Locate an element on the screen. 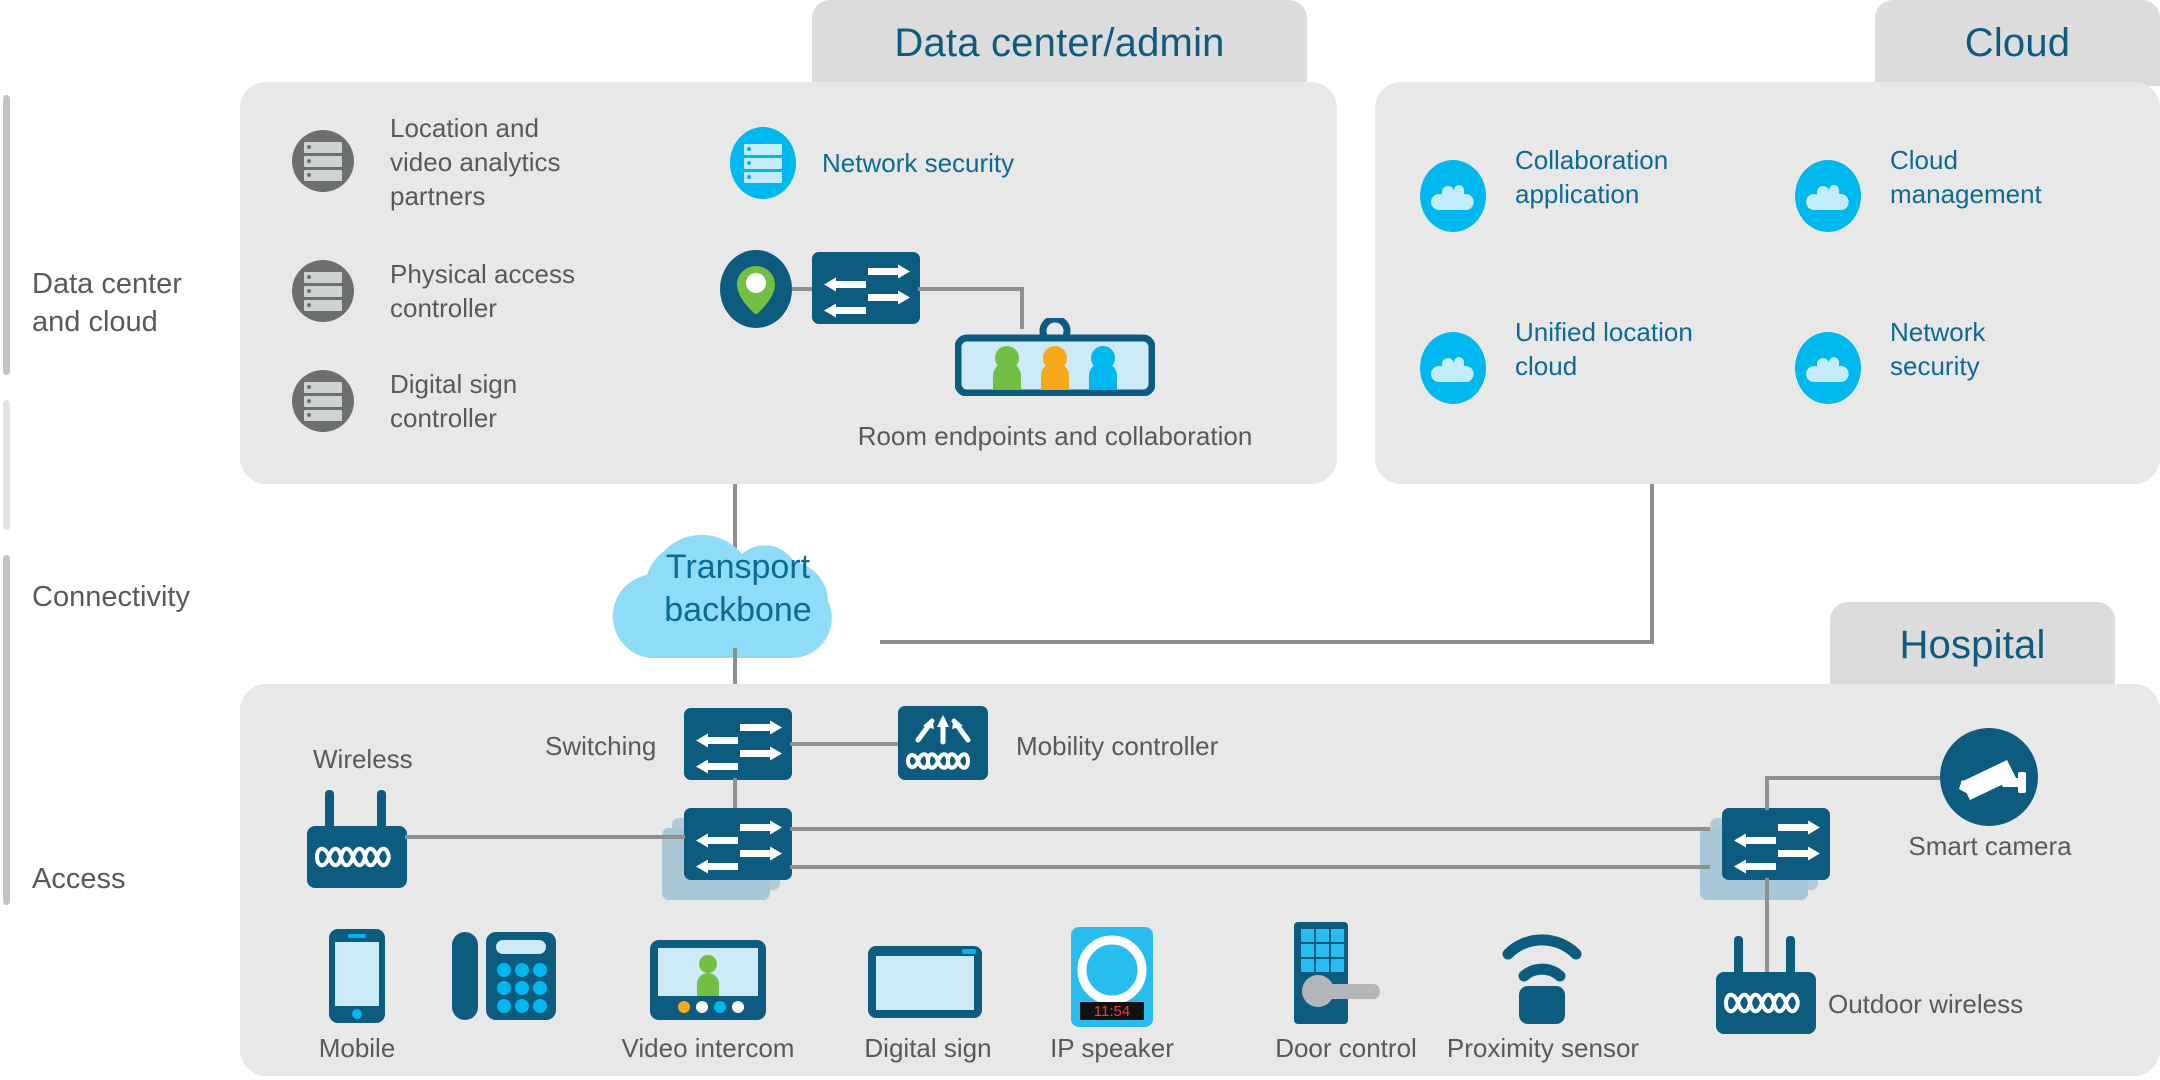 The image size is (2160, 1080). link-rightswitch-up is located at coordinates (1767, 793).